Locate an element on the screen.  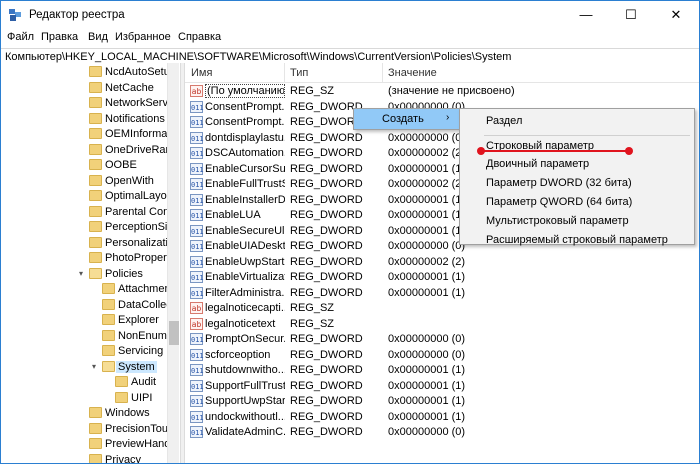
tree-node: PerceptionSim is located at coordinates (85, 228).